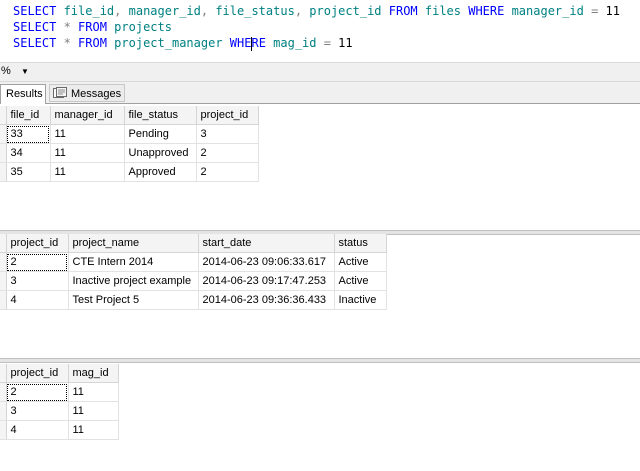  I want to click on column-header: file_id, so click(28, 115).